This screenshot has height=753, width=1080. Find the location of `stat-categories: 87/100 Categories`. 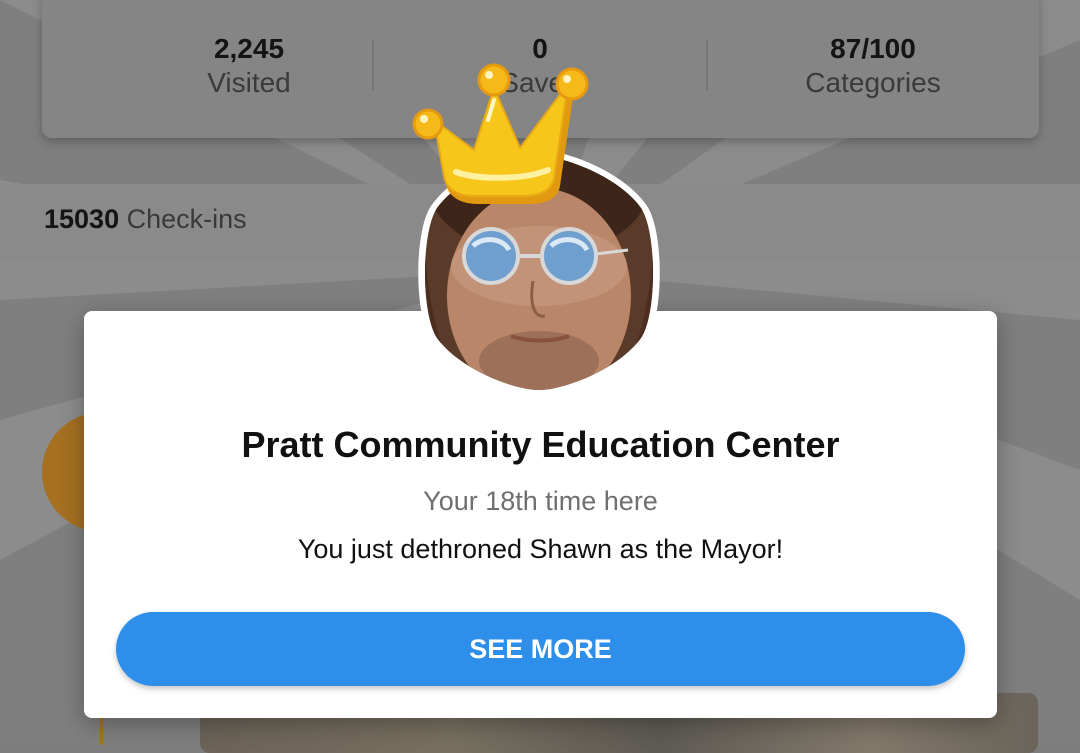

stat-categories: 87/100 Categories is located at coordinates (873, 66).